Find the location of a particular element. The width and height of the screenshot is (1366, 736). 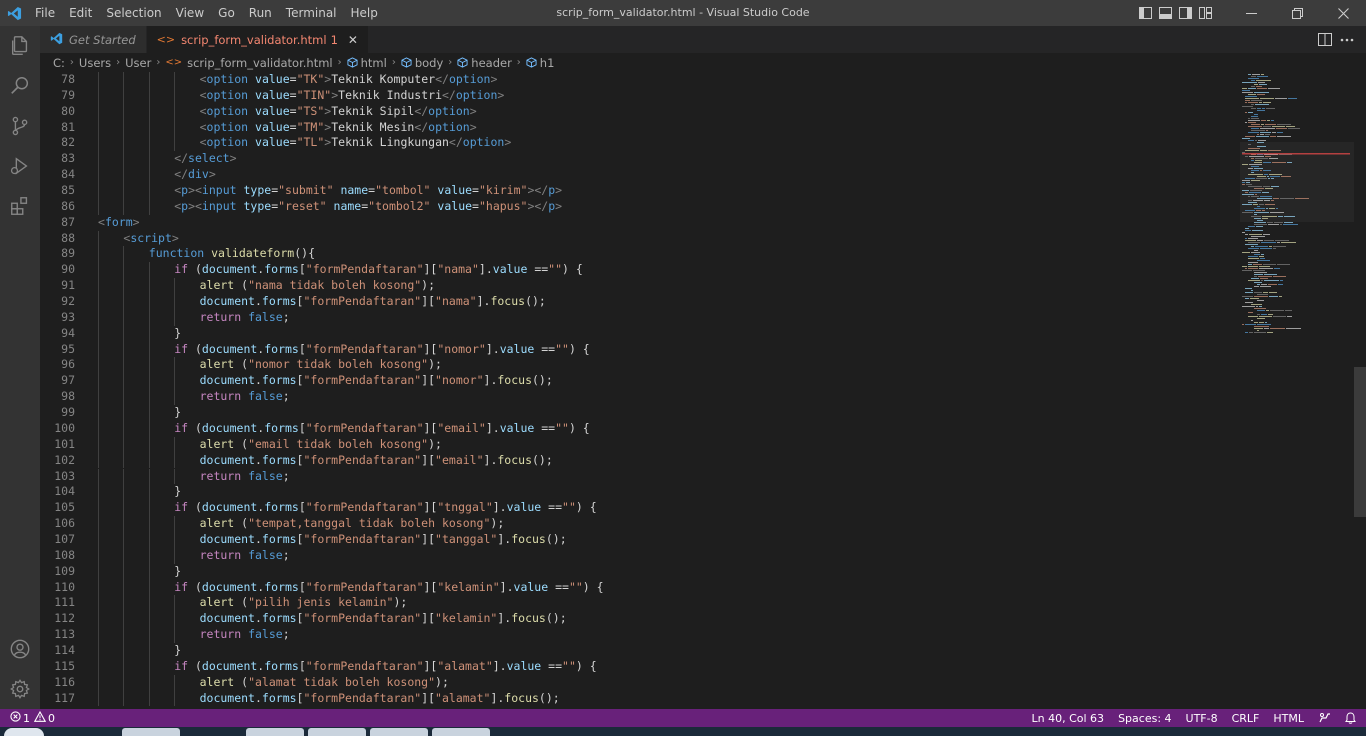

language-mode: HTML is located at coordinates (1288, 718).